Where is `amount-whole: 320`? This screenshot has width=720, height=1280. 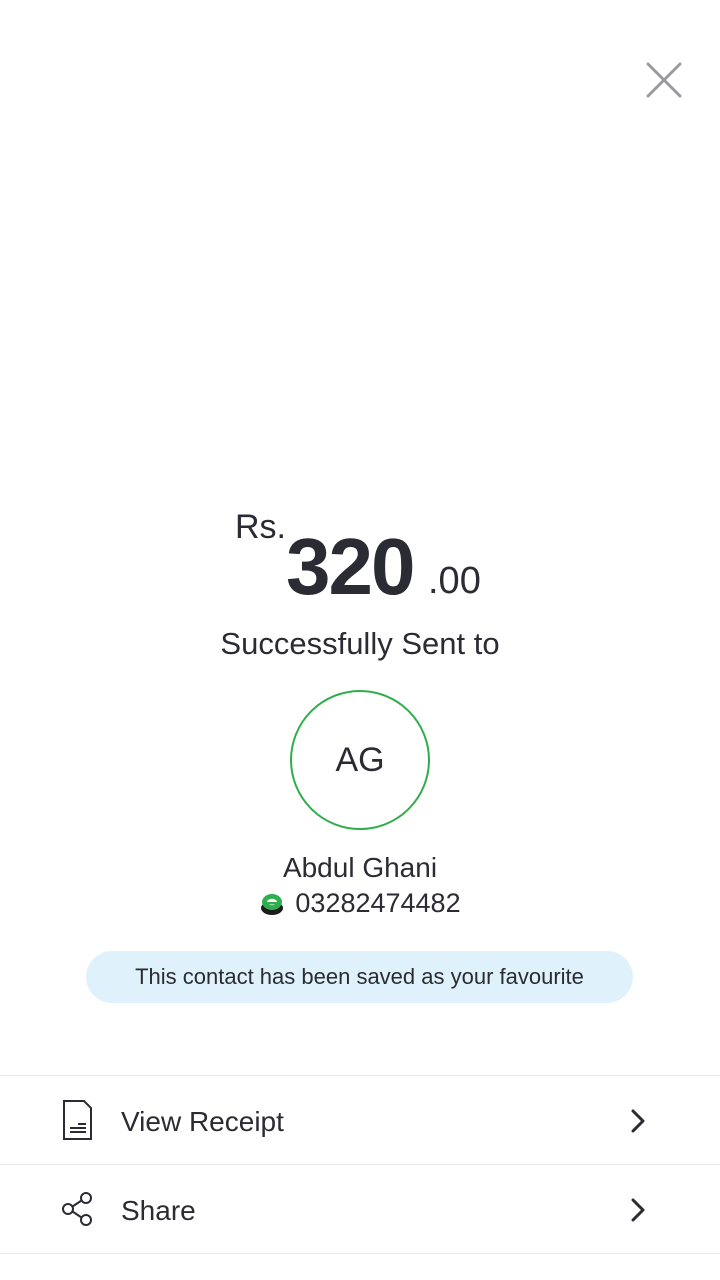 amount-whole: 320 is located at coordinates (350, 566).